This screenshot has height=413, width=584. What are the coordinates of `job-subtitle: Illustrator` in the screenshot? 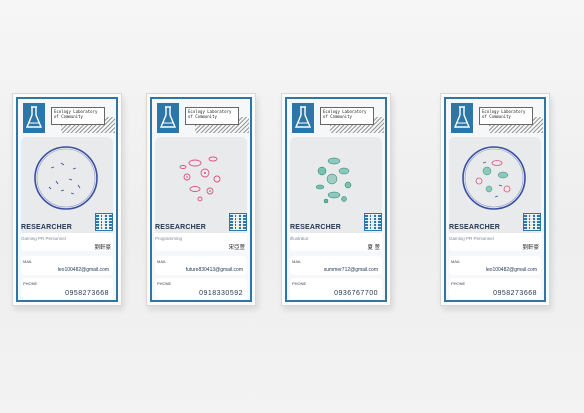 It's located at (299, 238).